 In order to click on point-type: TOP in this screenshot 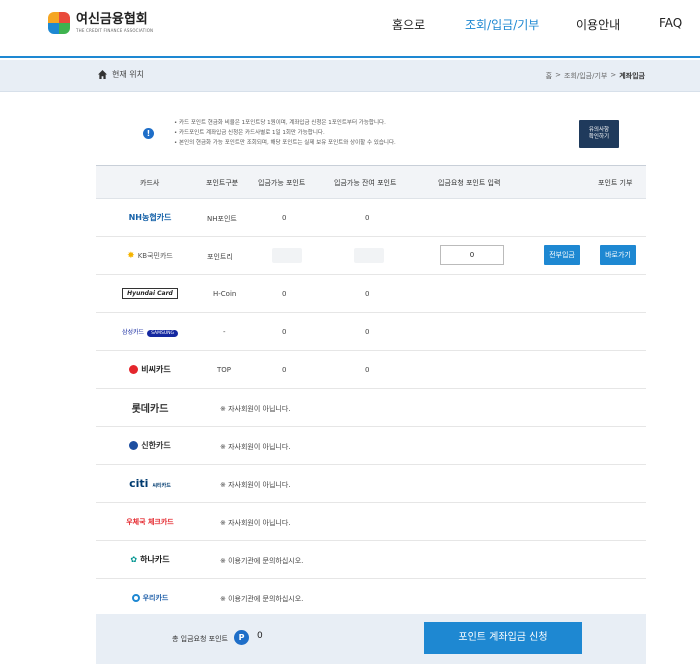, I will do `click(224, 370)`.